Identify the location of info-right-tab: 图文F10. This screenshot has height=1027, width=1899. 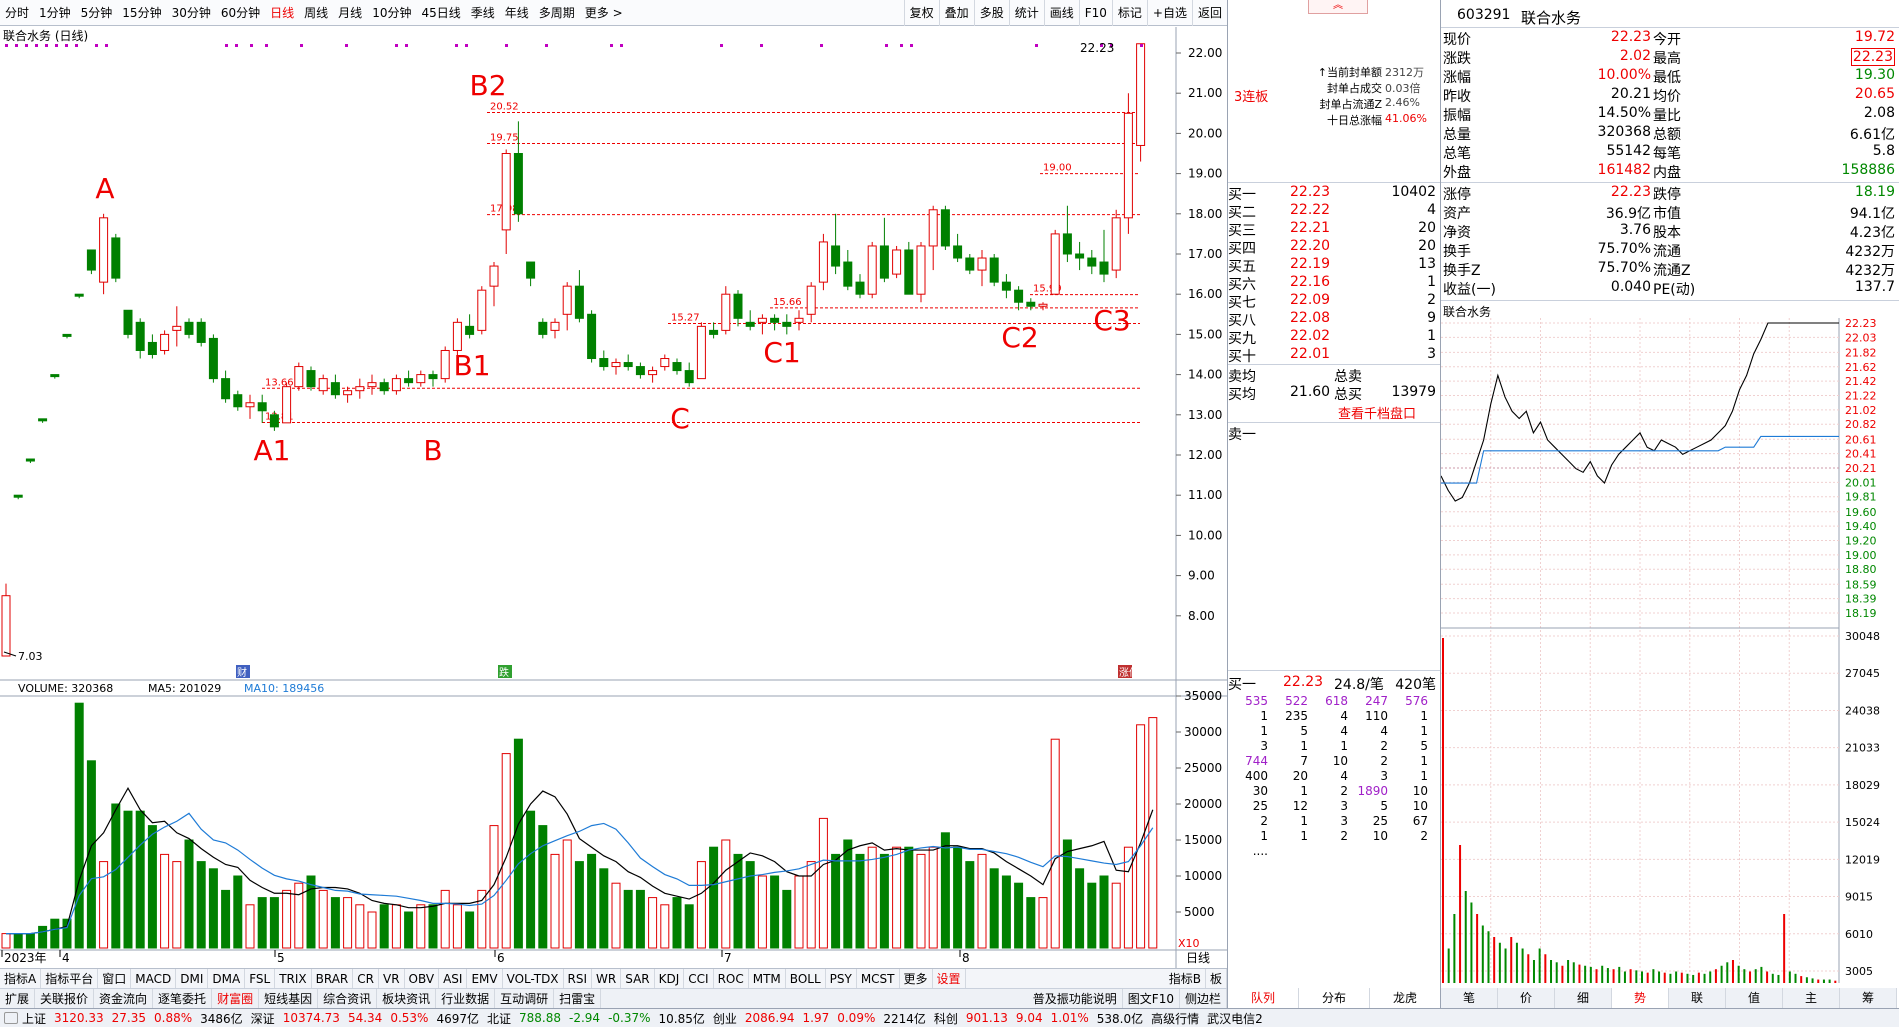
(1151, 998).